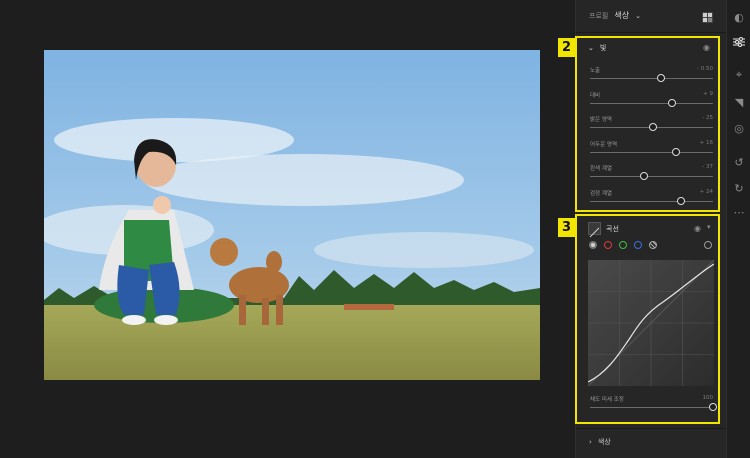  I want to click on tool-strip: ◐ ⌖ ◥ ◎ ↺ ↻ ⋯, so click(738, 229).